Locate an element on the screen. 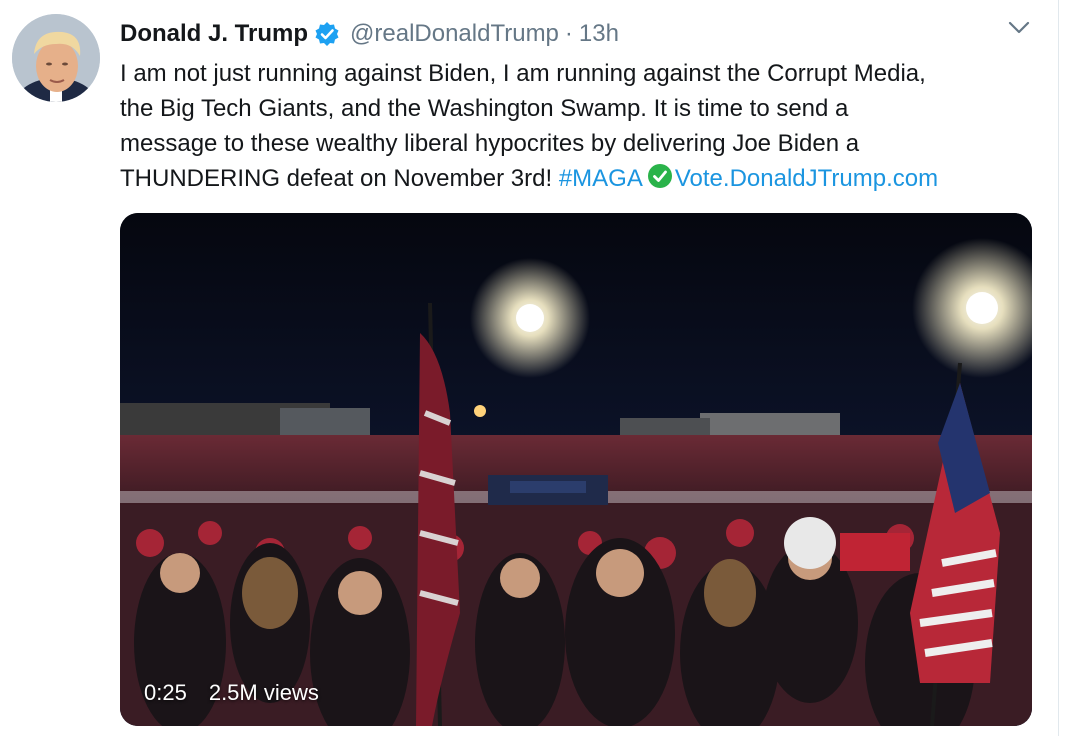 This screenshot has height=736, width=1070. tweet-header: Donald J. Trump @realDonaldTrump · 13h is located at coordinates (369, 34).